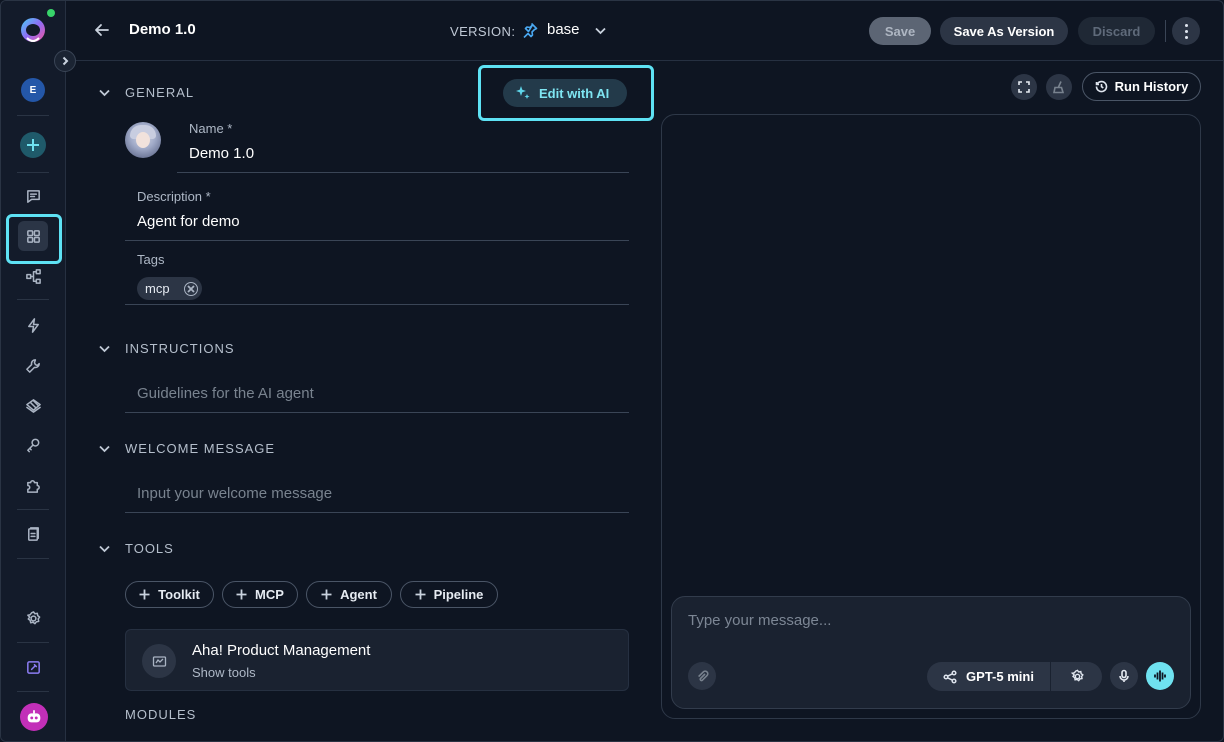 Image resolution: width=1224 pixels, height=742 pixels. Describe the element at coordinates (1165, 31) in the screenshot. I see `toolbar-divider` at that location.